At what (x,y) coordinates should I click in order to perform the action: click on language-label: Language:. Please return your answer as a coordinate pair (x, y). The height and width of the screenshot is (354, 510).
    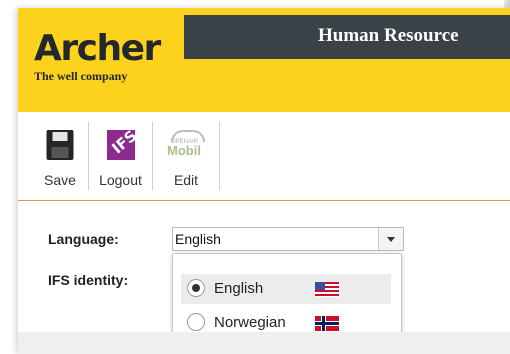
    Looking at the image, I should click on (83, 239).